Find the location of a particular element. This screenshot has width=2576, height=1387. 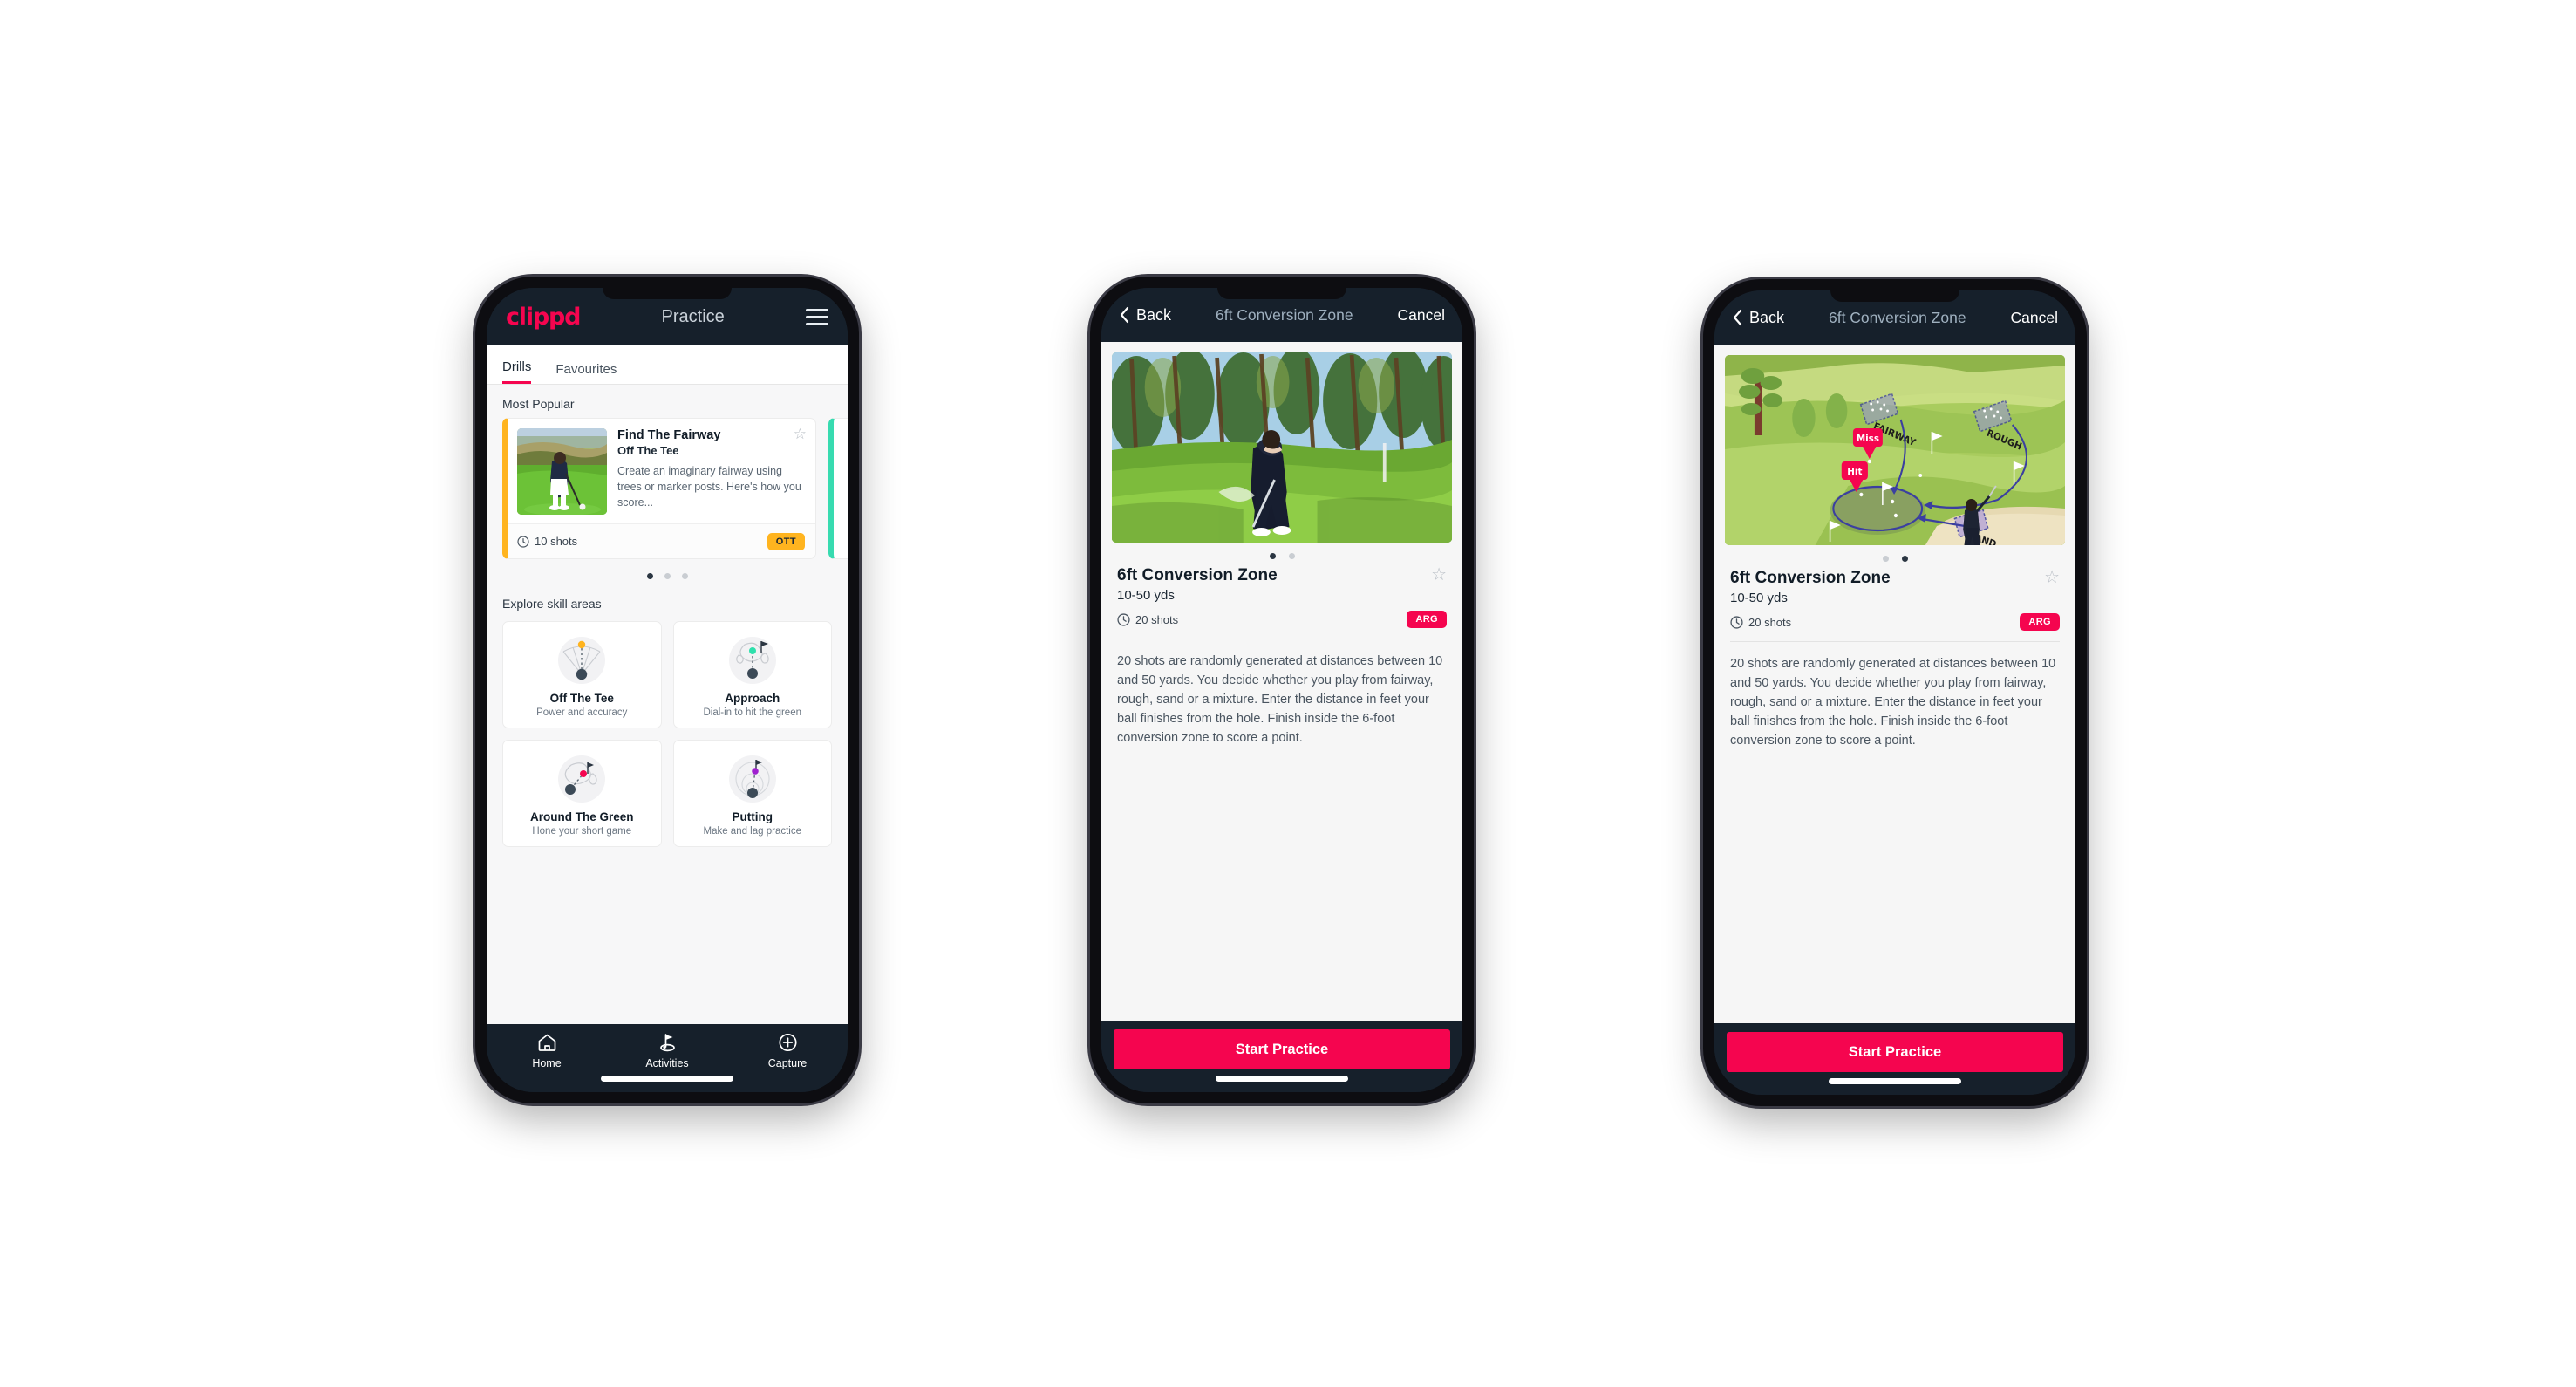

drill-diagram-image: FAIRWAY ROUGH SAND Miss Hit is located at coordinates (1895, 450).